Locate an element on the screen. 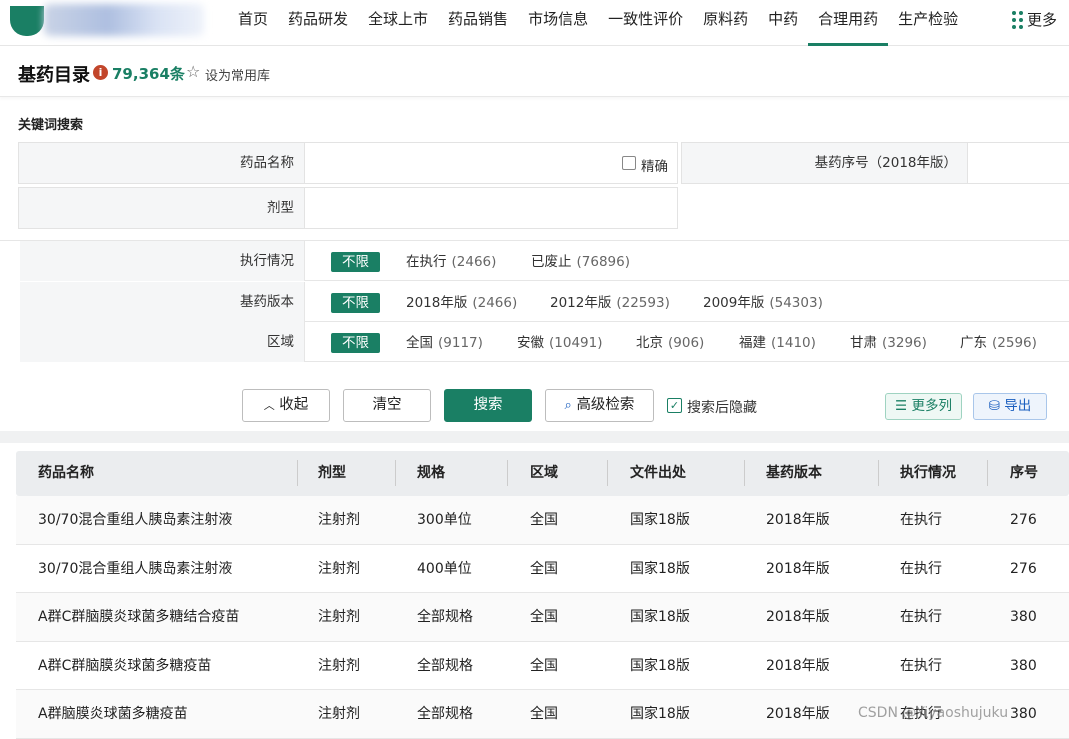 This screenshot has height=739, width=1069. nav-item: 生产检验 is located at coordinates (928, 20).